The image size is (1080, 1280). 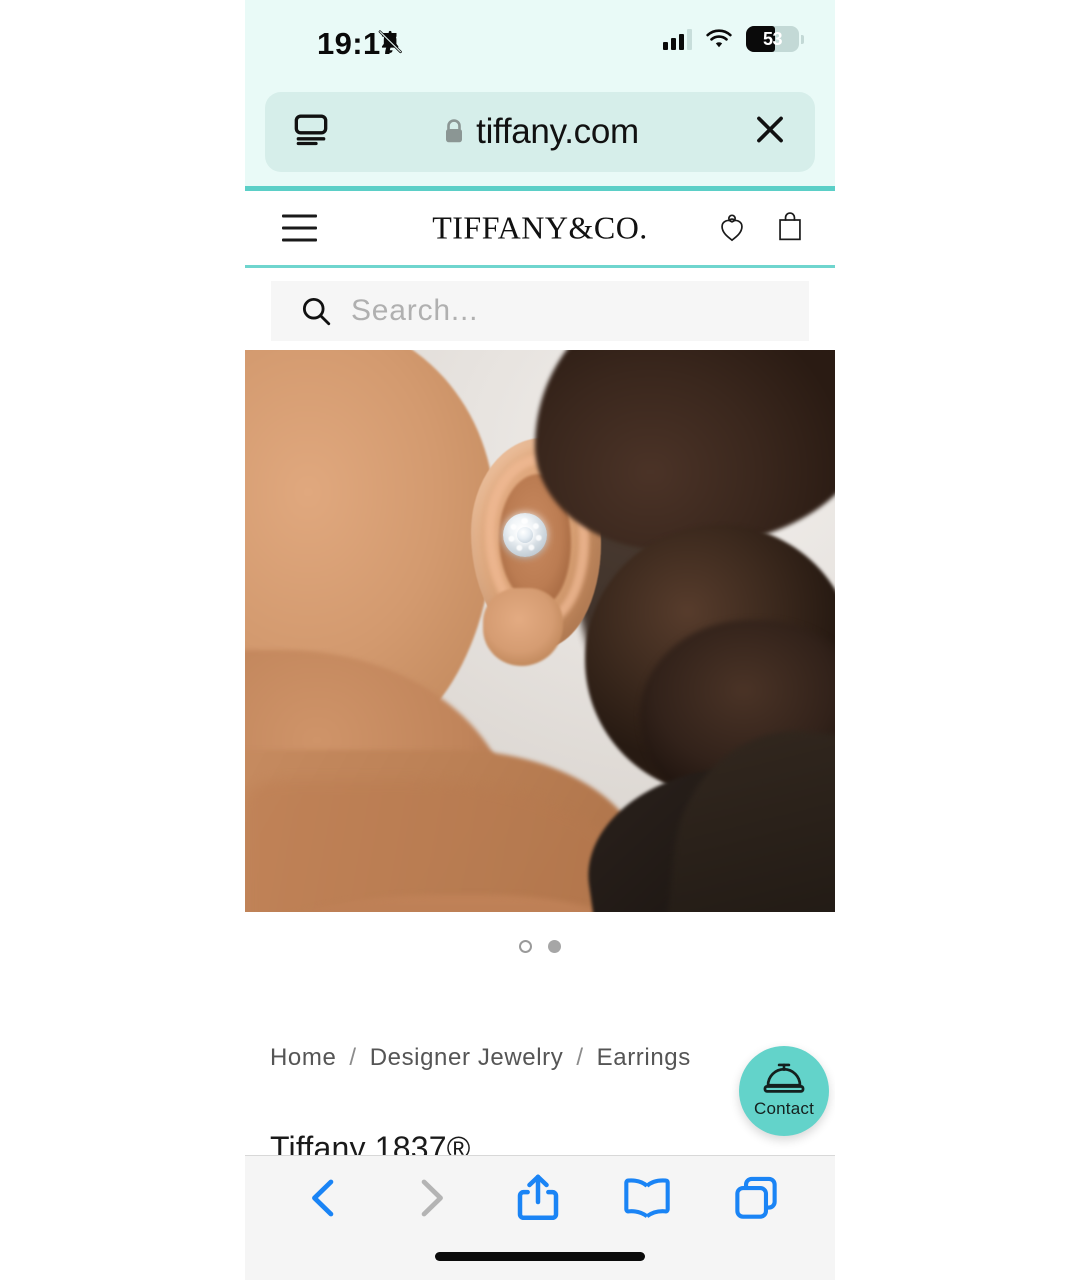 I want to click on brand-logo: TIFFANY&CO., so click(x=540, y=228).